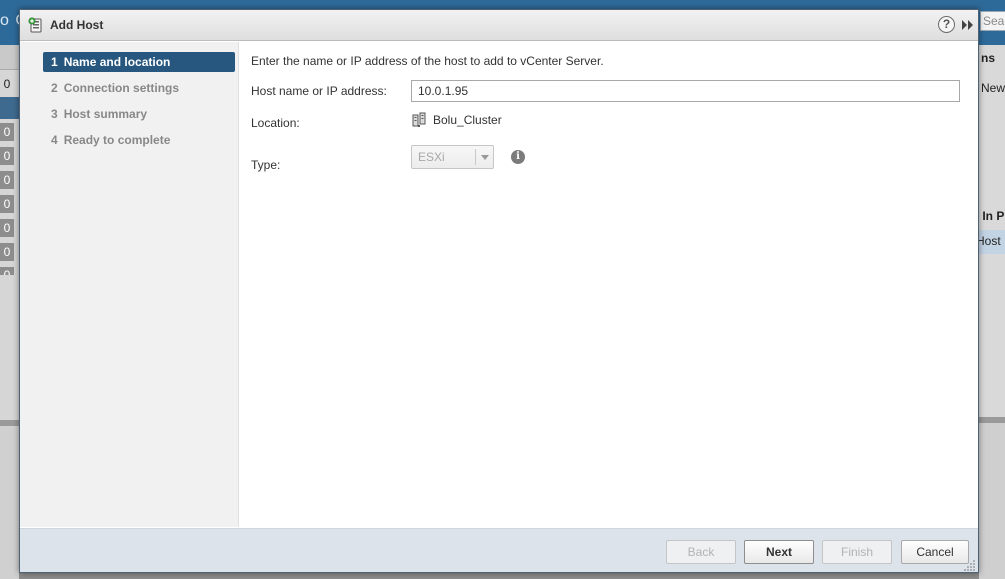  Describe the element at coordinates (475, 157) in the screenshot. I see `type-select-separator` at that location.